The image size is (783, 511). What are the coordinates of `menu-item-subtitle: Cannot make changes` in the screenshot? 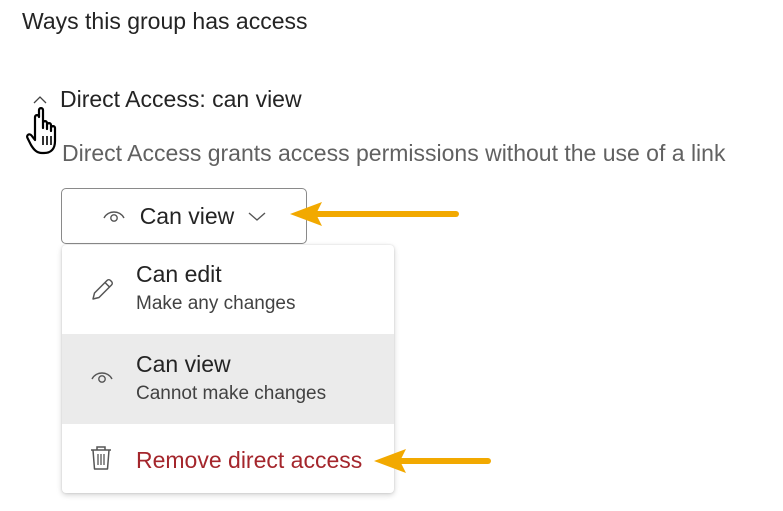 It's located at (231, 393).